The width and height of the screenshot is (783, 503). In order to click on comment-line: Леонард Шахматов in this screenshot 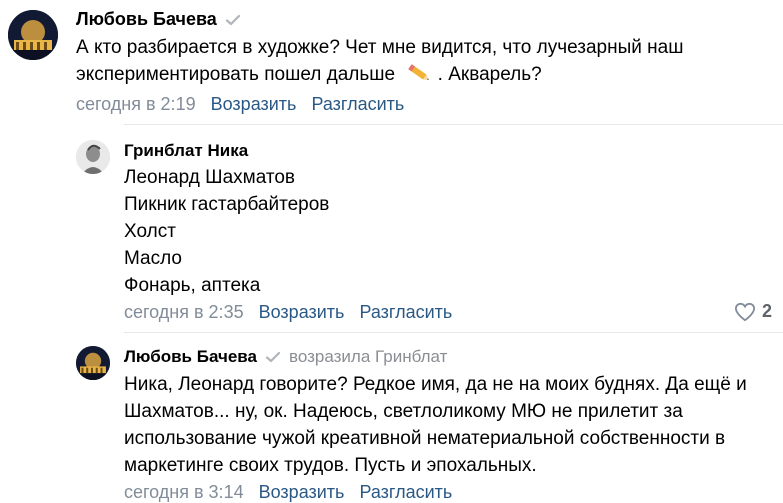, I will do `click(209, 177)`.